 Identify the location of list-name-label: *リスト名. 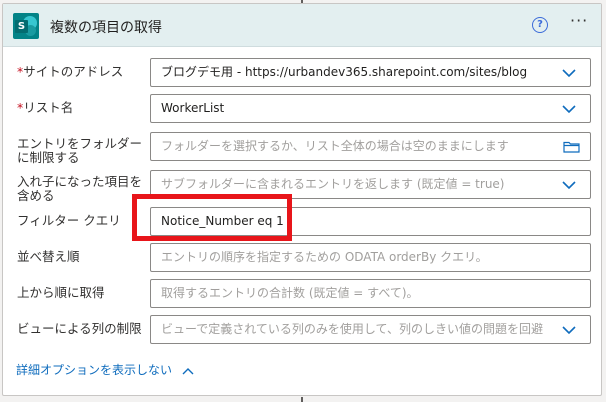
(45, 107).